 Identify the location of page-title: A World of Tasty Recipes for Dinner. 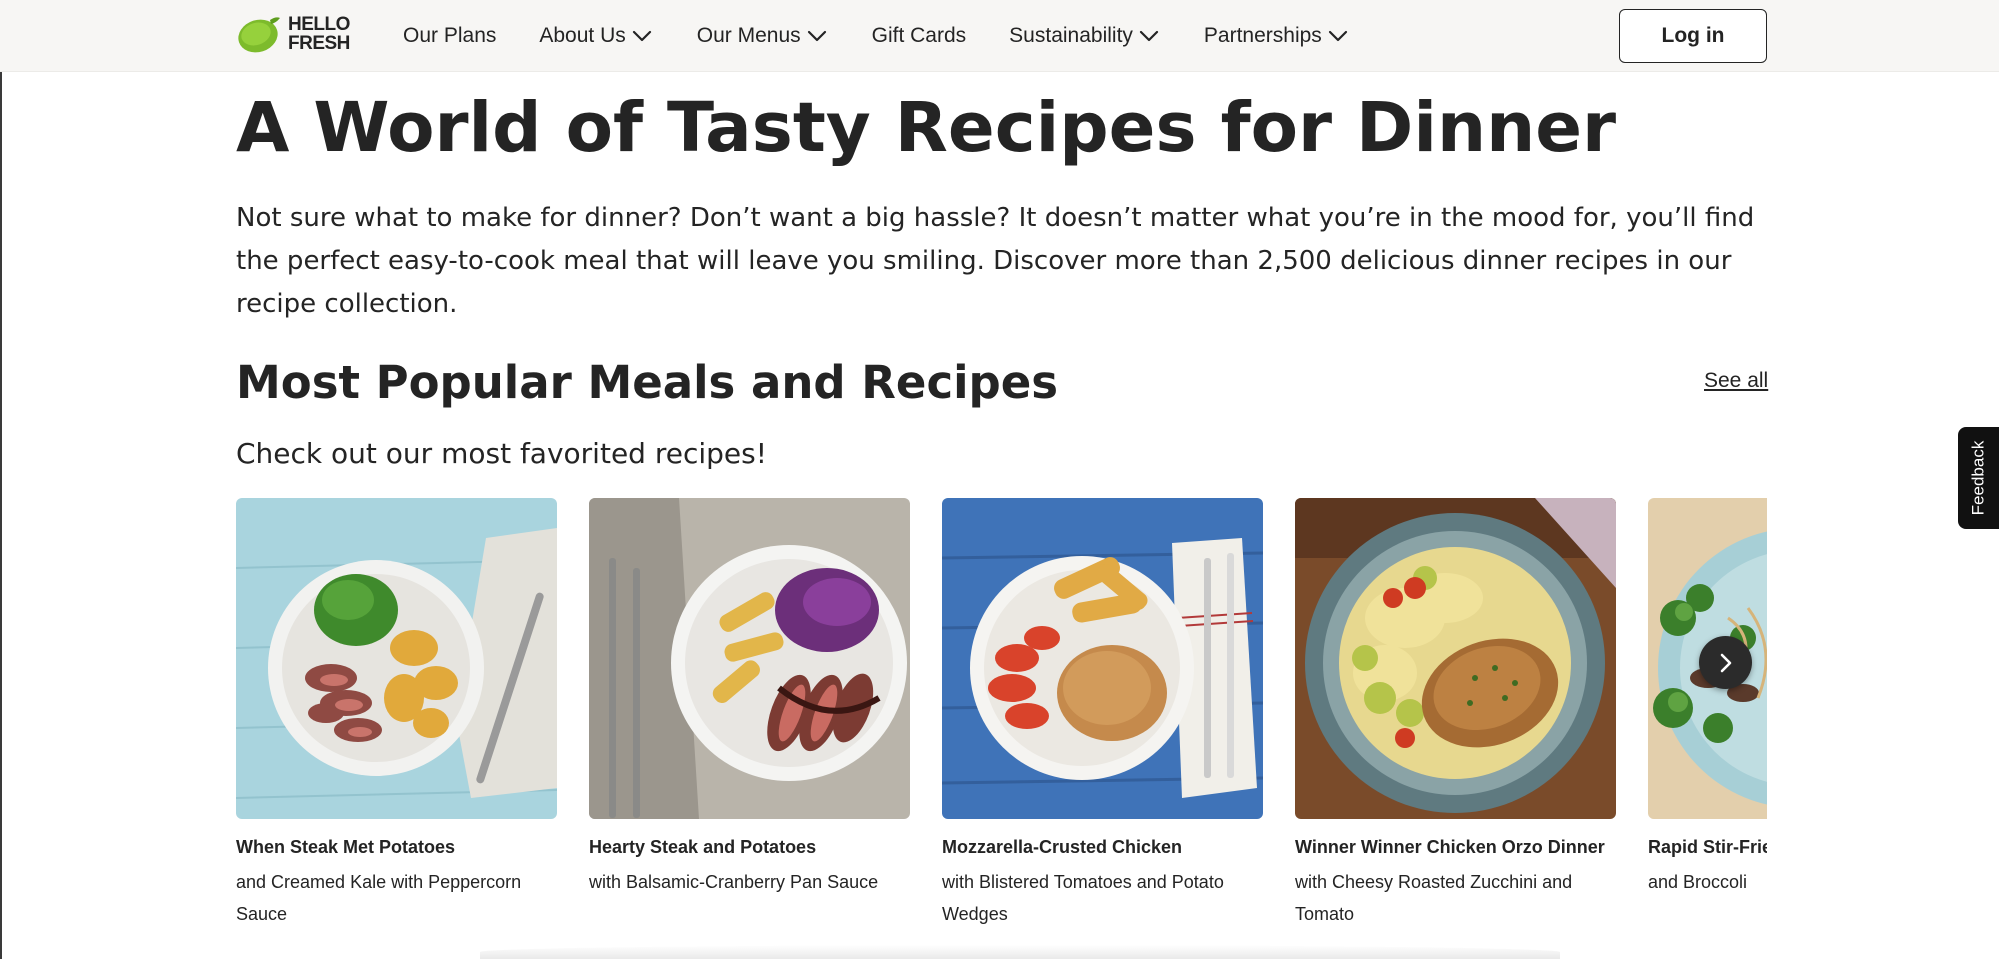
(926, 128).